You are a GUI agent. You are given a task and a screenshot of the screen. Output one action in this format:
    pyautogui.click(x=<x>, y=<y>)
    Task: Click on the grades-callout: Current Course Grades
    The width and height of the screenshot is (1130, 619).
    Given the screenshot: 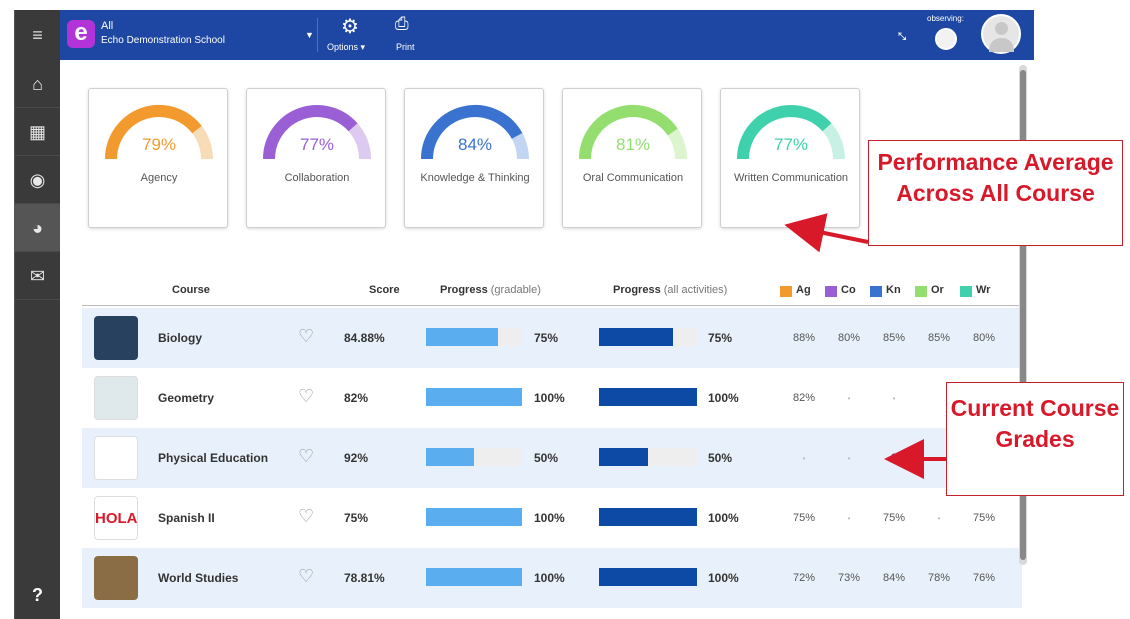 What is the action you would take?
    pyautogui.click(x=1035, y=439)
    